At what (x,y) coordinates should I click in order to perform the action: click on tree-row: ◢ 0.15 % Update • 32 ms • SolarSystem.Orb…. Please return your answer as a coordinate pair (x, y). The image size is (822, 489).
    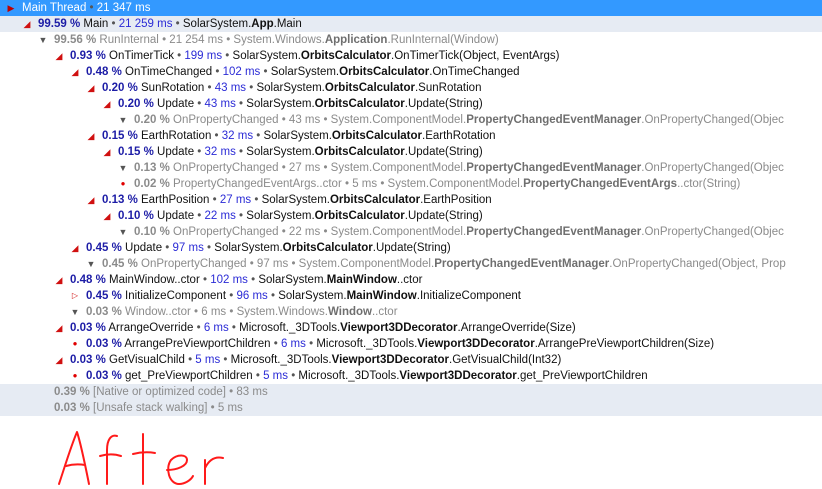
    Looking at the image, I should click on (411, 152).